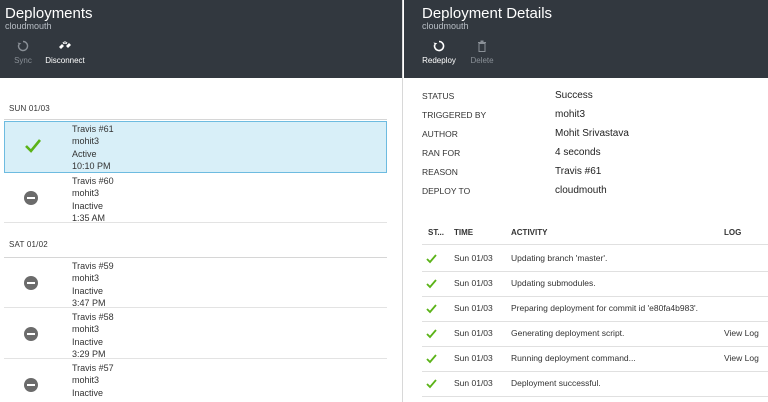 Image resolution: width=768 pixels, height=402 pixels. What do you see at coordinates (195, 198) in the screenshot?
I see `deployment-item-travis-60: Travis #60 mohit3 Inactive 1:35 AM` at bounding box center [195, 198].